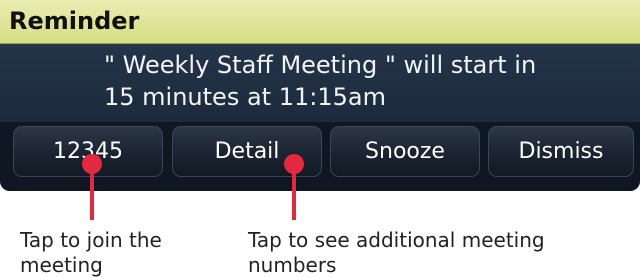 This screenshot has height=277, width=640. What do you see at coordinates (405, 151) in the screenshot?
I see `snooze-button: Snooze` at bounding box center [405, 151].